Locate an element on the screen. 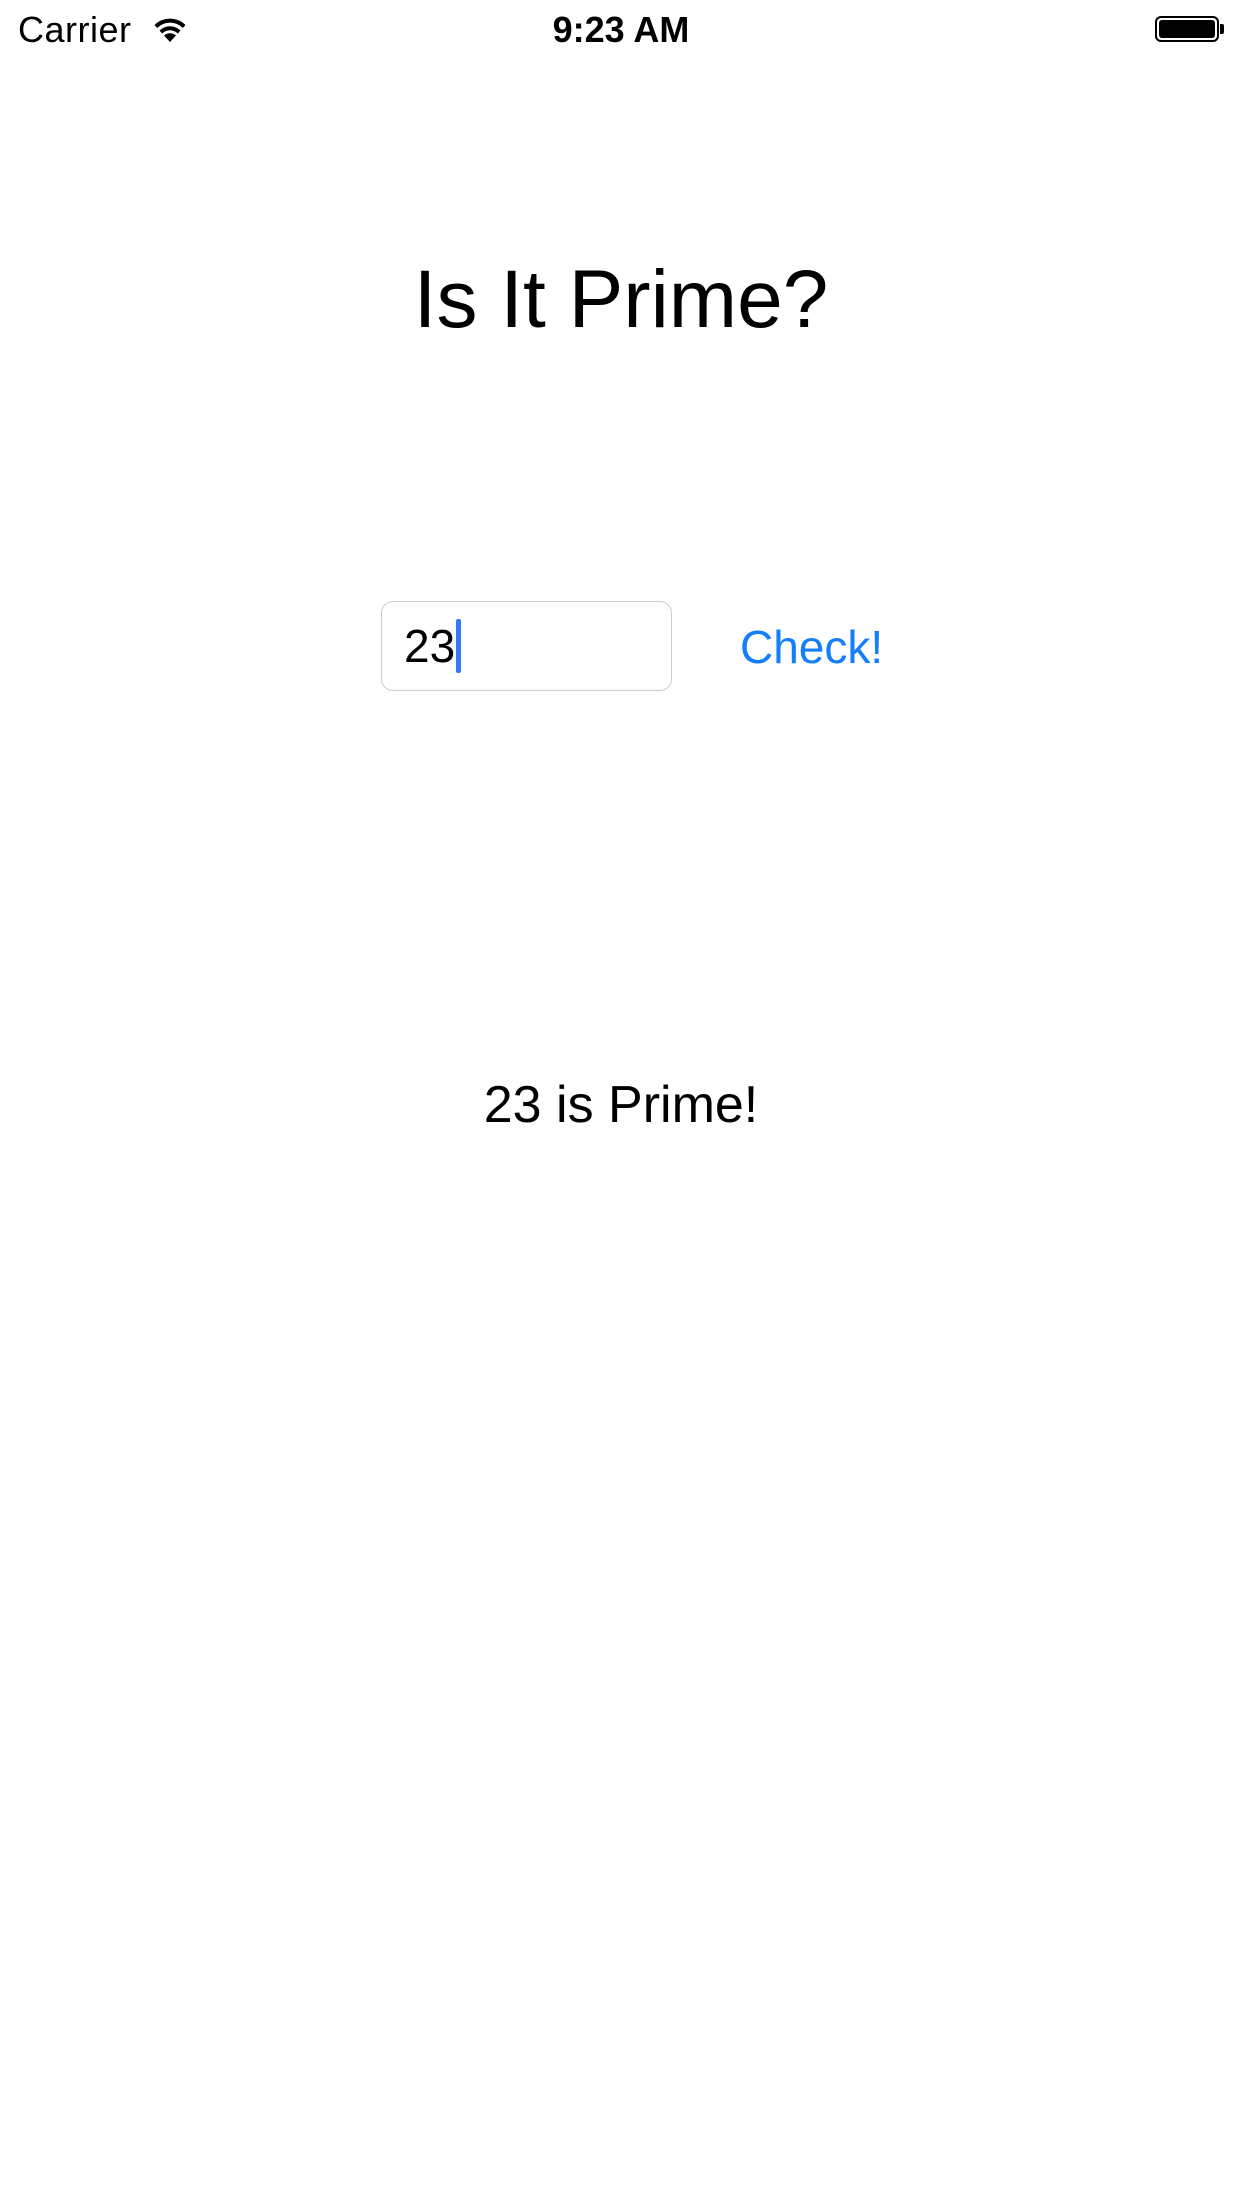 The width and height of the screenshot is (1242, 2208). page-title: Is It Prime? is located at coordinates (621, 299).